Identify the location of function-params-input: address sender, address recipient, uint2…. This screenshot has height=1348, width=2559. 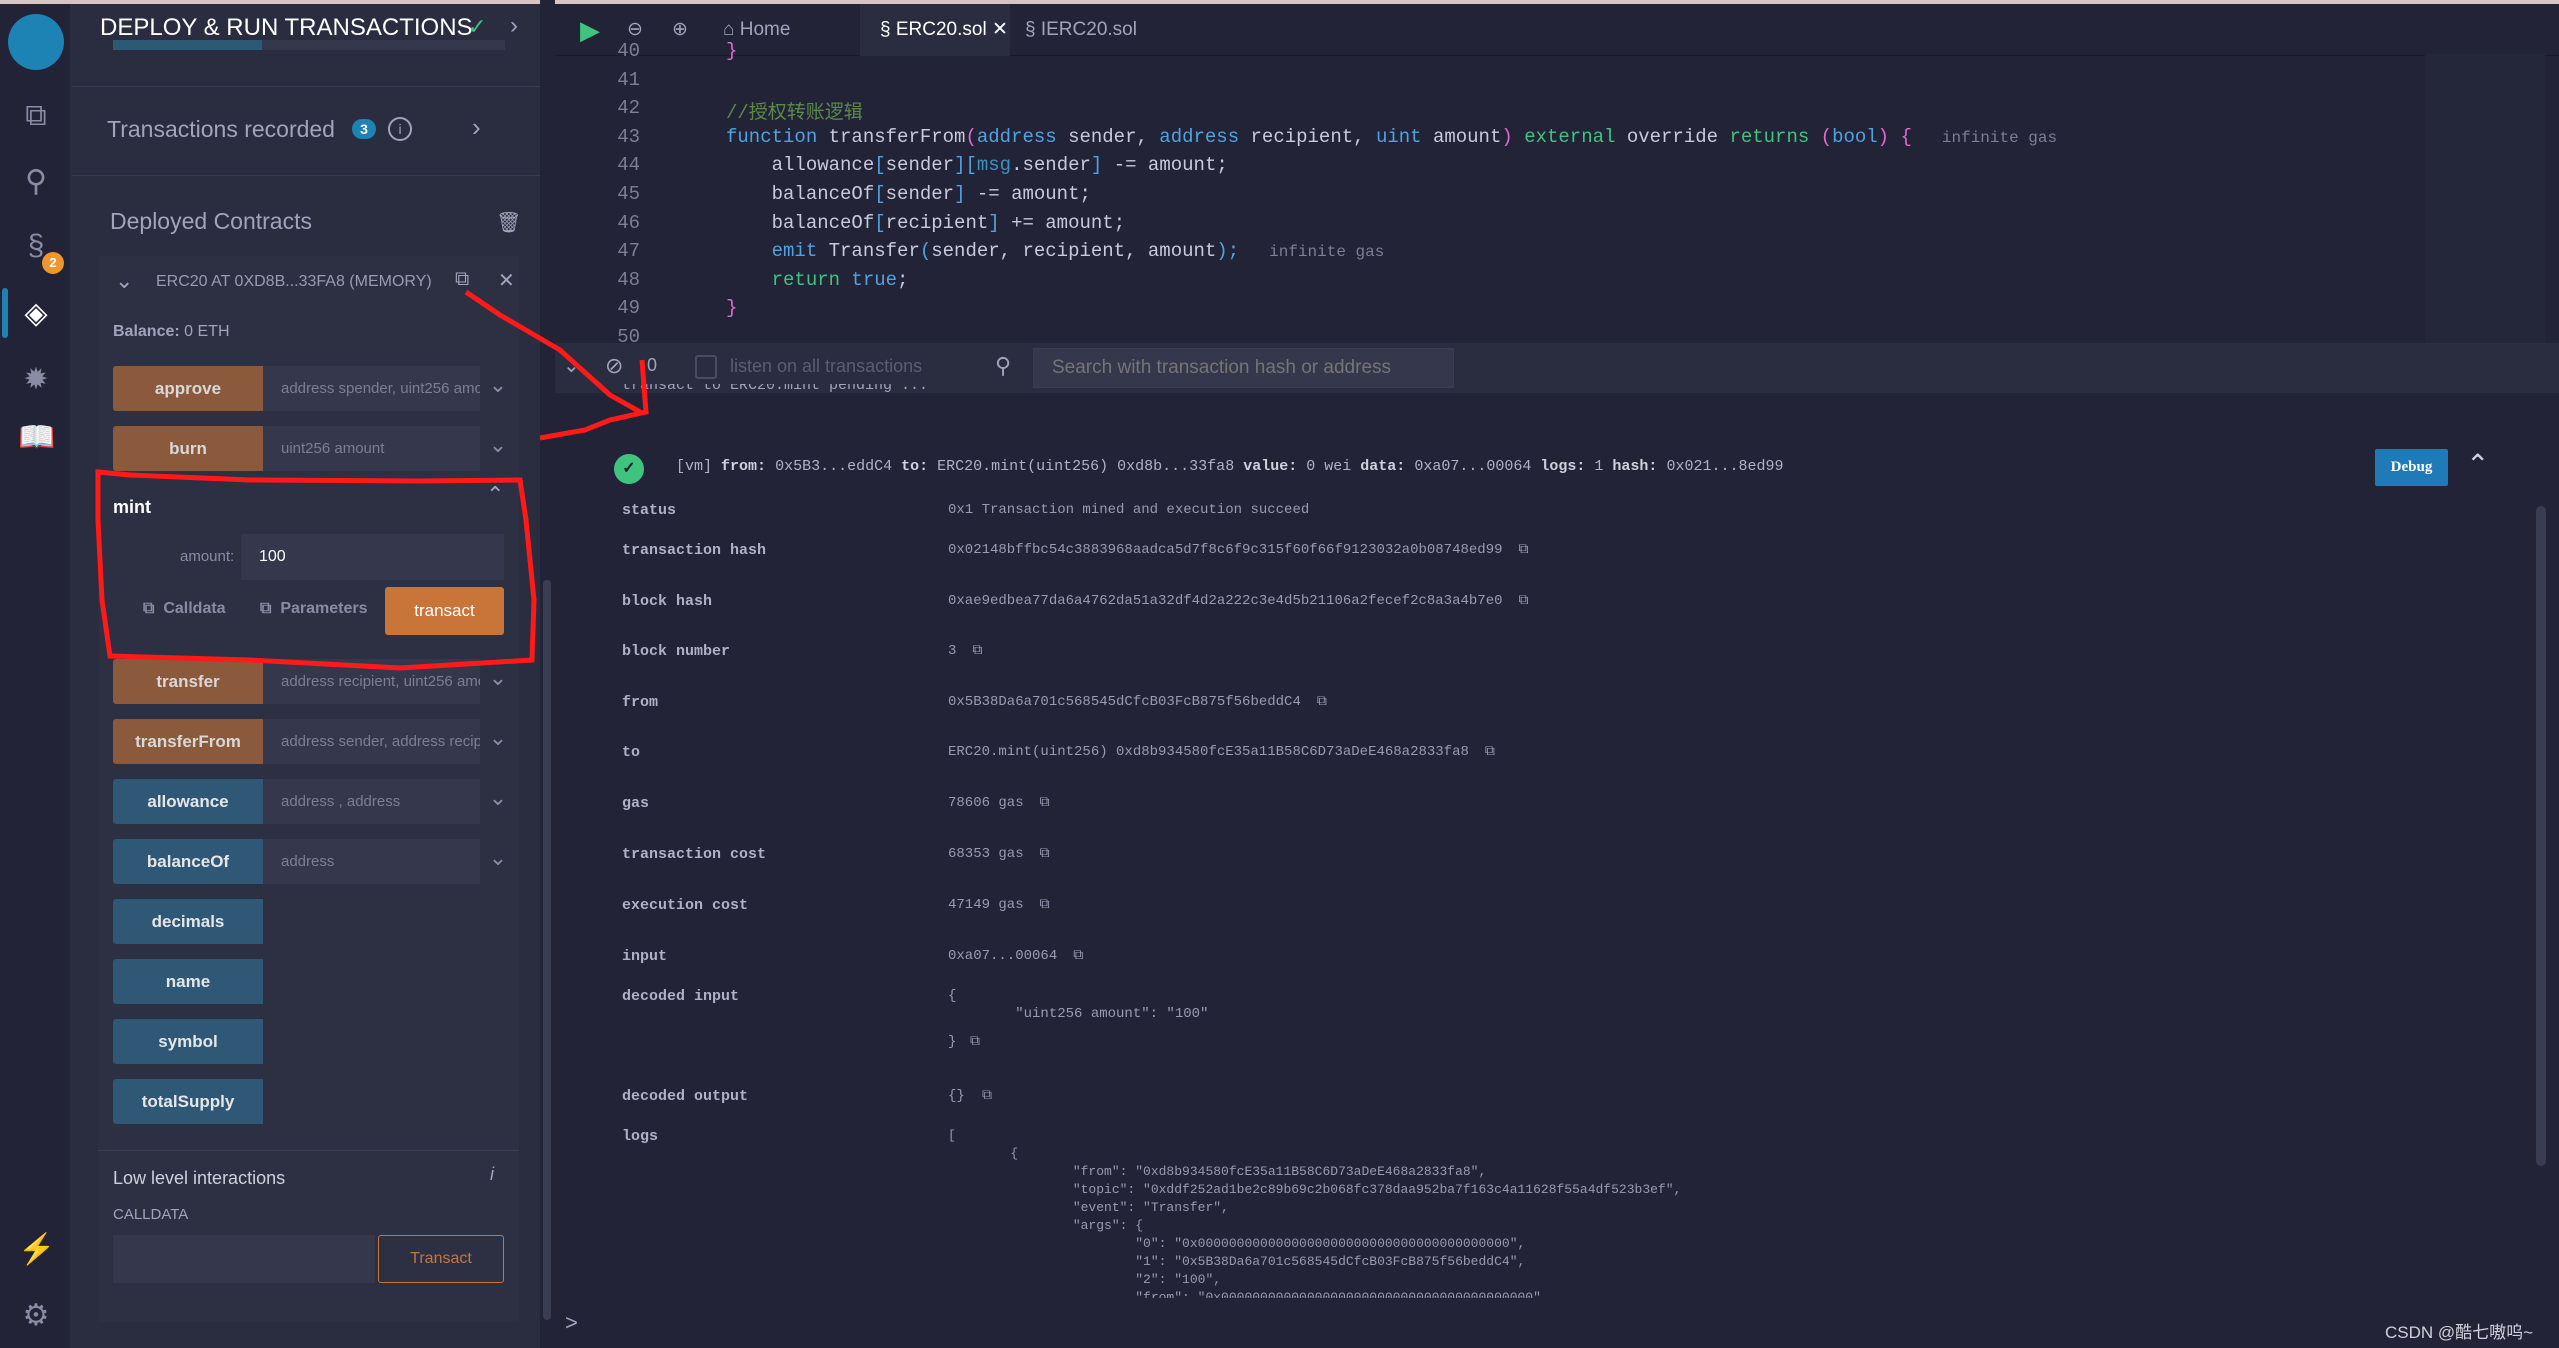
(371, 741).